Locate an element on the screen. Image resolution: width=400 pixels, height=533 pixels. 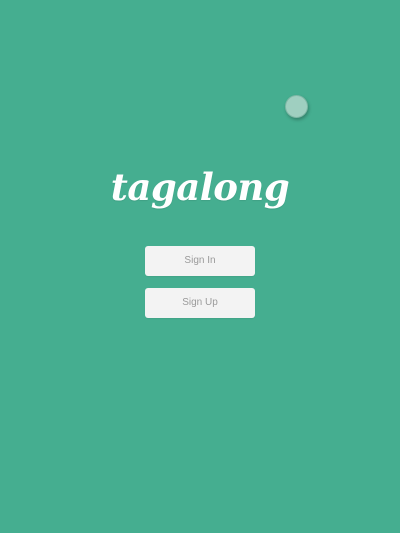
app-logo: tagalong is located at coordinates (200, 187).